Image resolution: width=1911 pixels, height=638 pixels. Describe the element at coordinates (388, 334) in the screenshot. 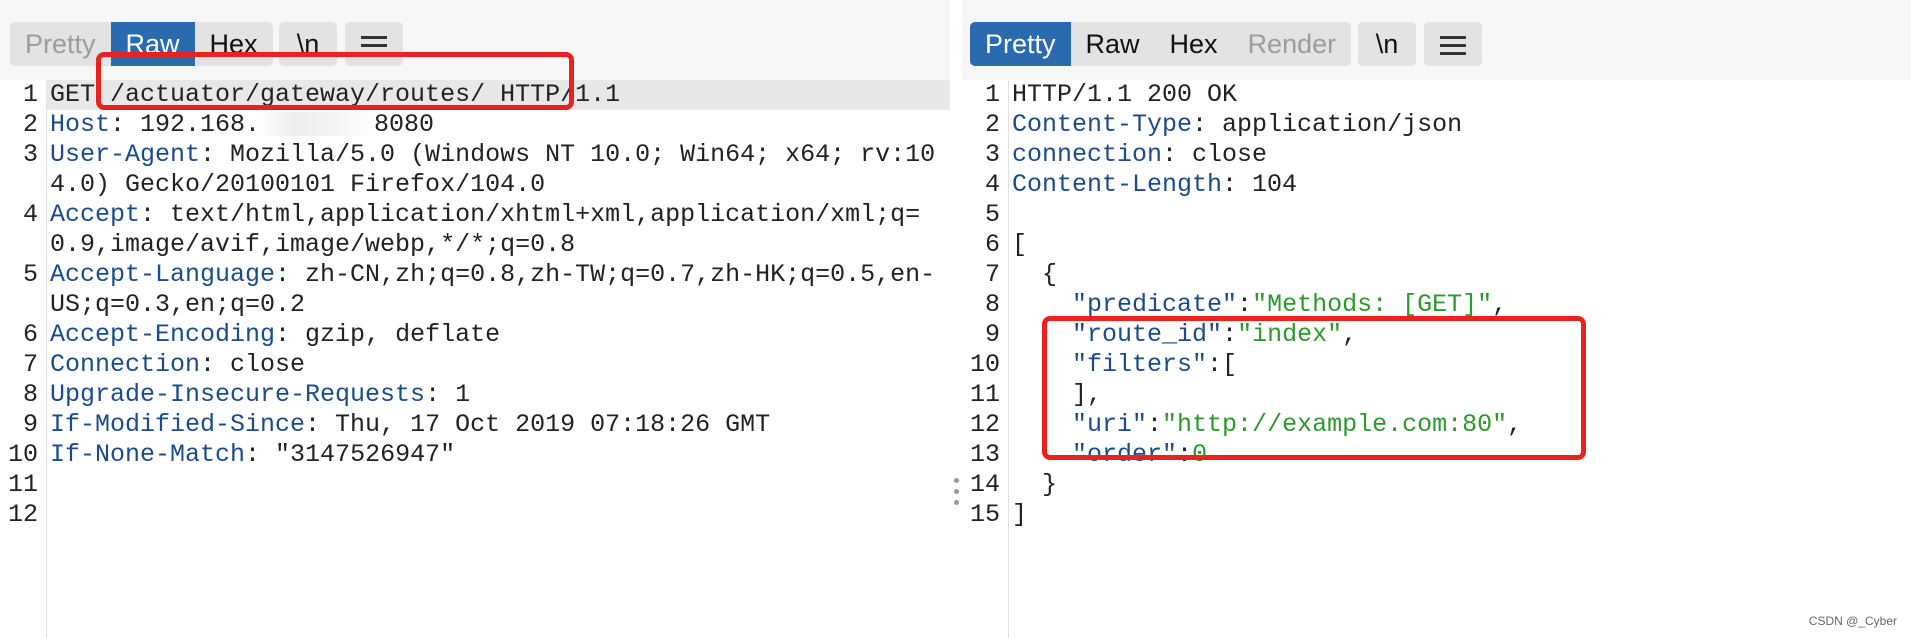

I see `code-text: : gzip, deflate` at that location.